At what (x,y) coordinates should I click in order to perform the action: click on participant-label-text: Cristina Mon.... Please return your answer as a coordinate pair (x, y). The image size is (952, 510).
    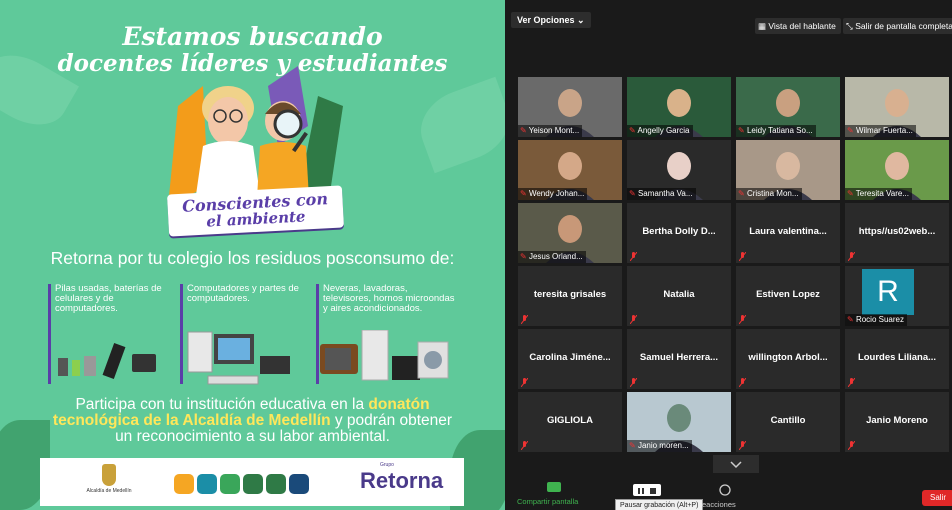
    Looking at the image, I should click on (772, 193).